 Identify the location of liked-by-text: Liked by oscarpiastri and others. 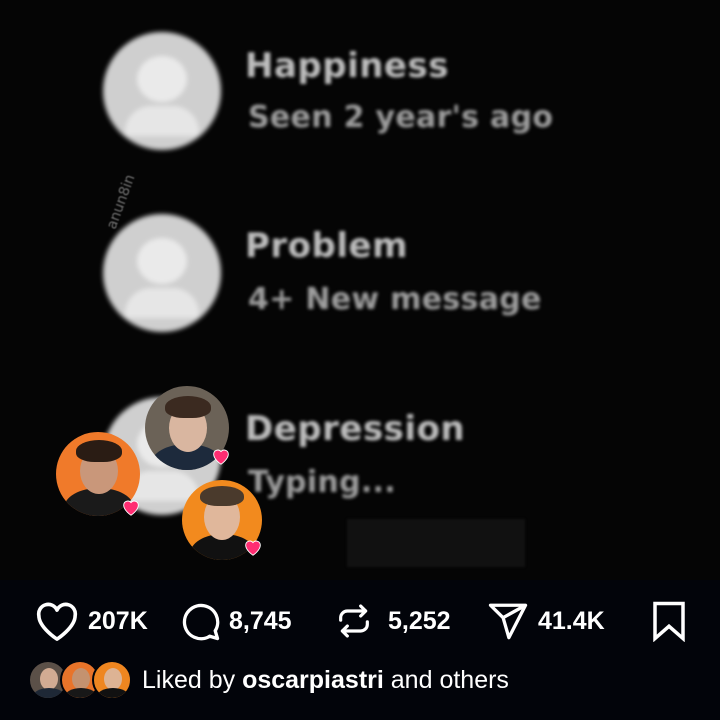
(325, 680).